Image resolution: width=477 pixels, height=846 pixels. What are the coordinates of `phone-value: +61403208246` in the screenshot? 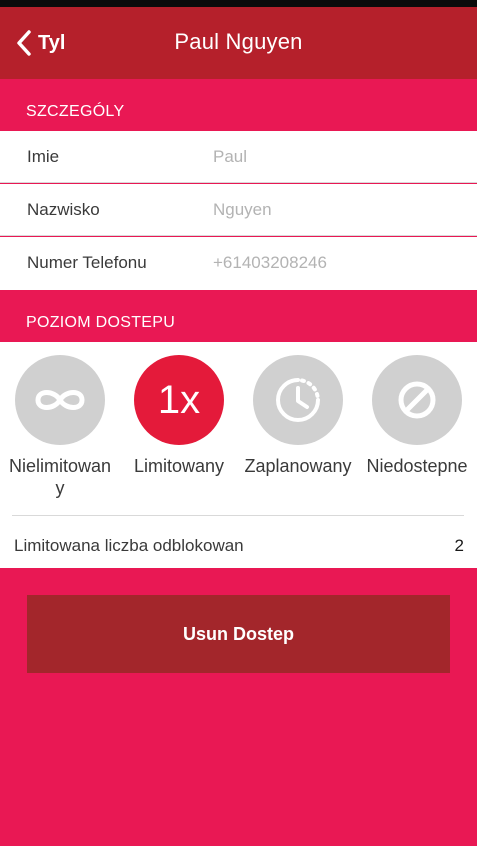 It's located at (270, 262).